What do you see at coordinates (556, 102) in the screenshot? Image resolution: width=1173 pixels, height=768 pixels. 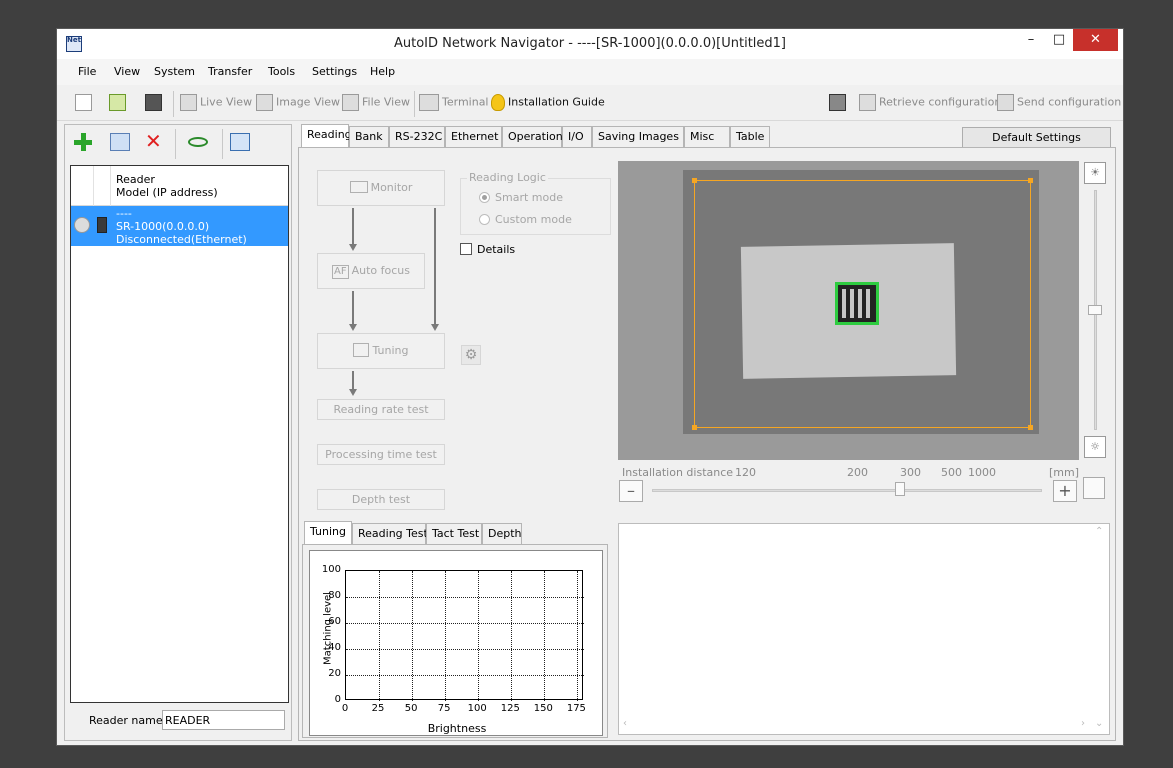 I see `installation-guide-label: Installation Guide` at bounding box center [556, 102].